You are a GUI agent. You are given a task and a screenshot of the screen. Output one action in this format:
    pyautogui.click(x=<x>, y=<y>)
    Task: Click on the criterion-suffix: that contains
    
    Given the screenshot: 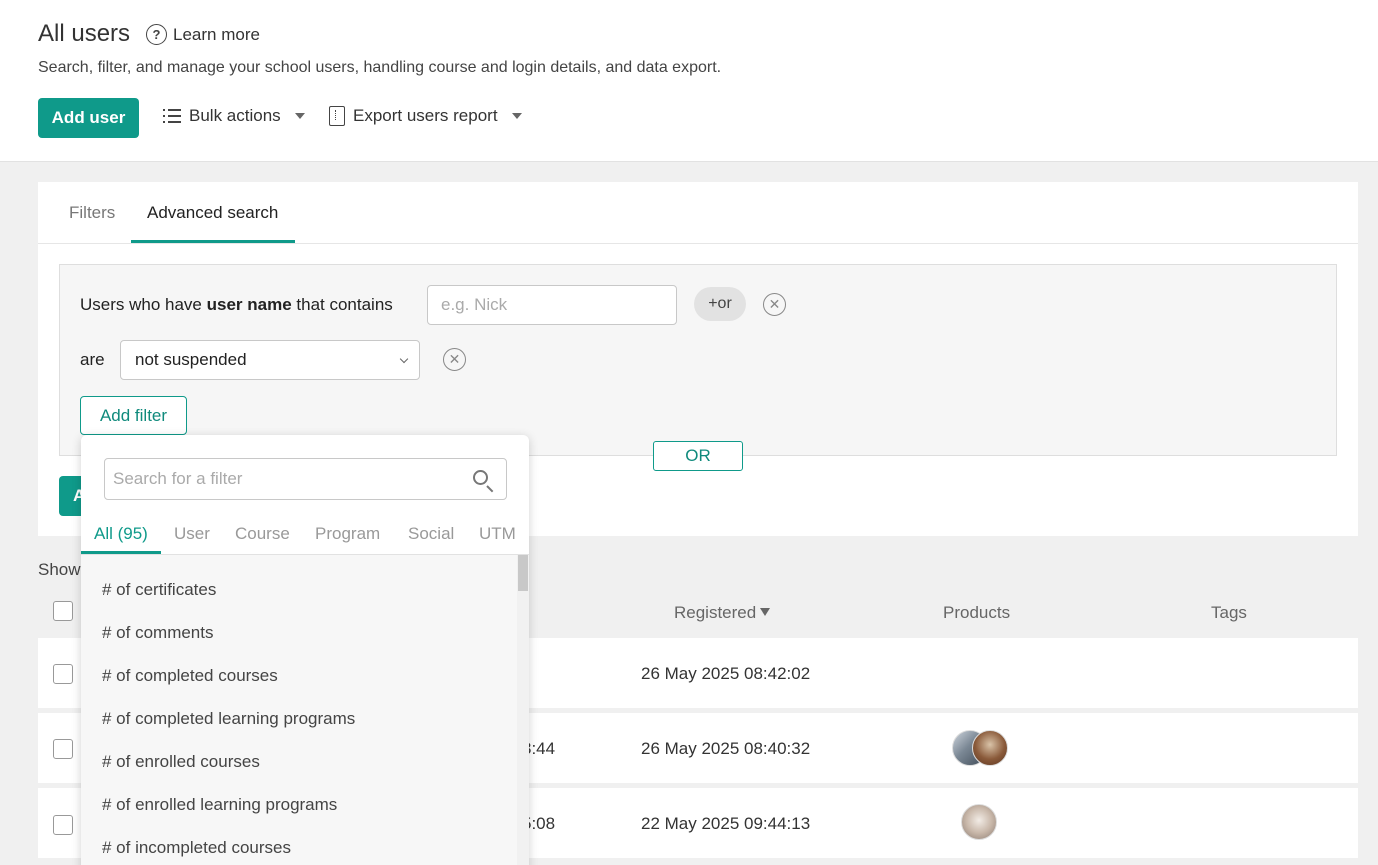 What is the action you would take?
    pyautogui.click(x=342, y=304)
    